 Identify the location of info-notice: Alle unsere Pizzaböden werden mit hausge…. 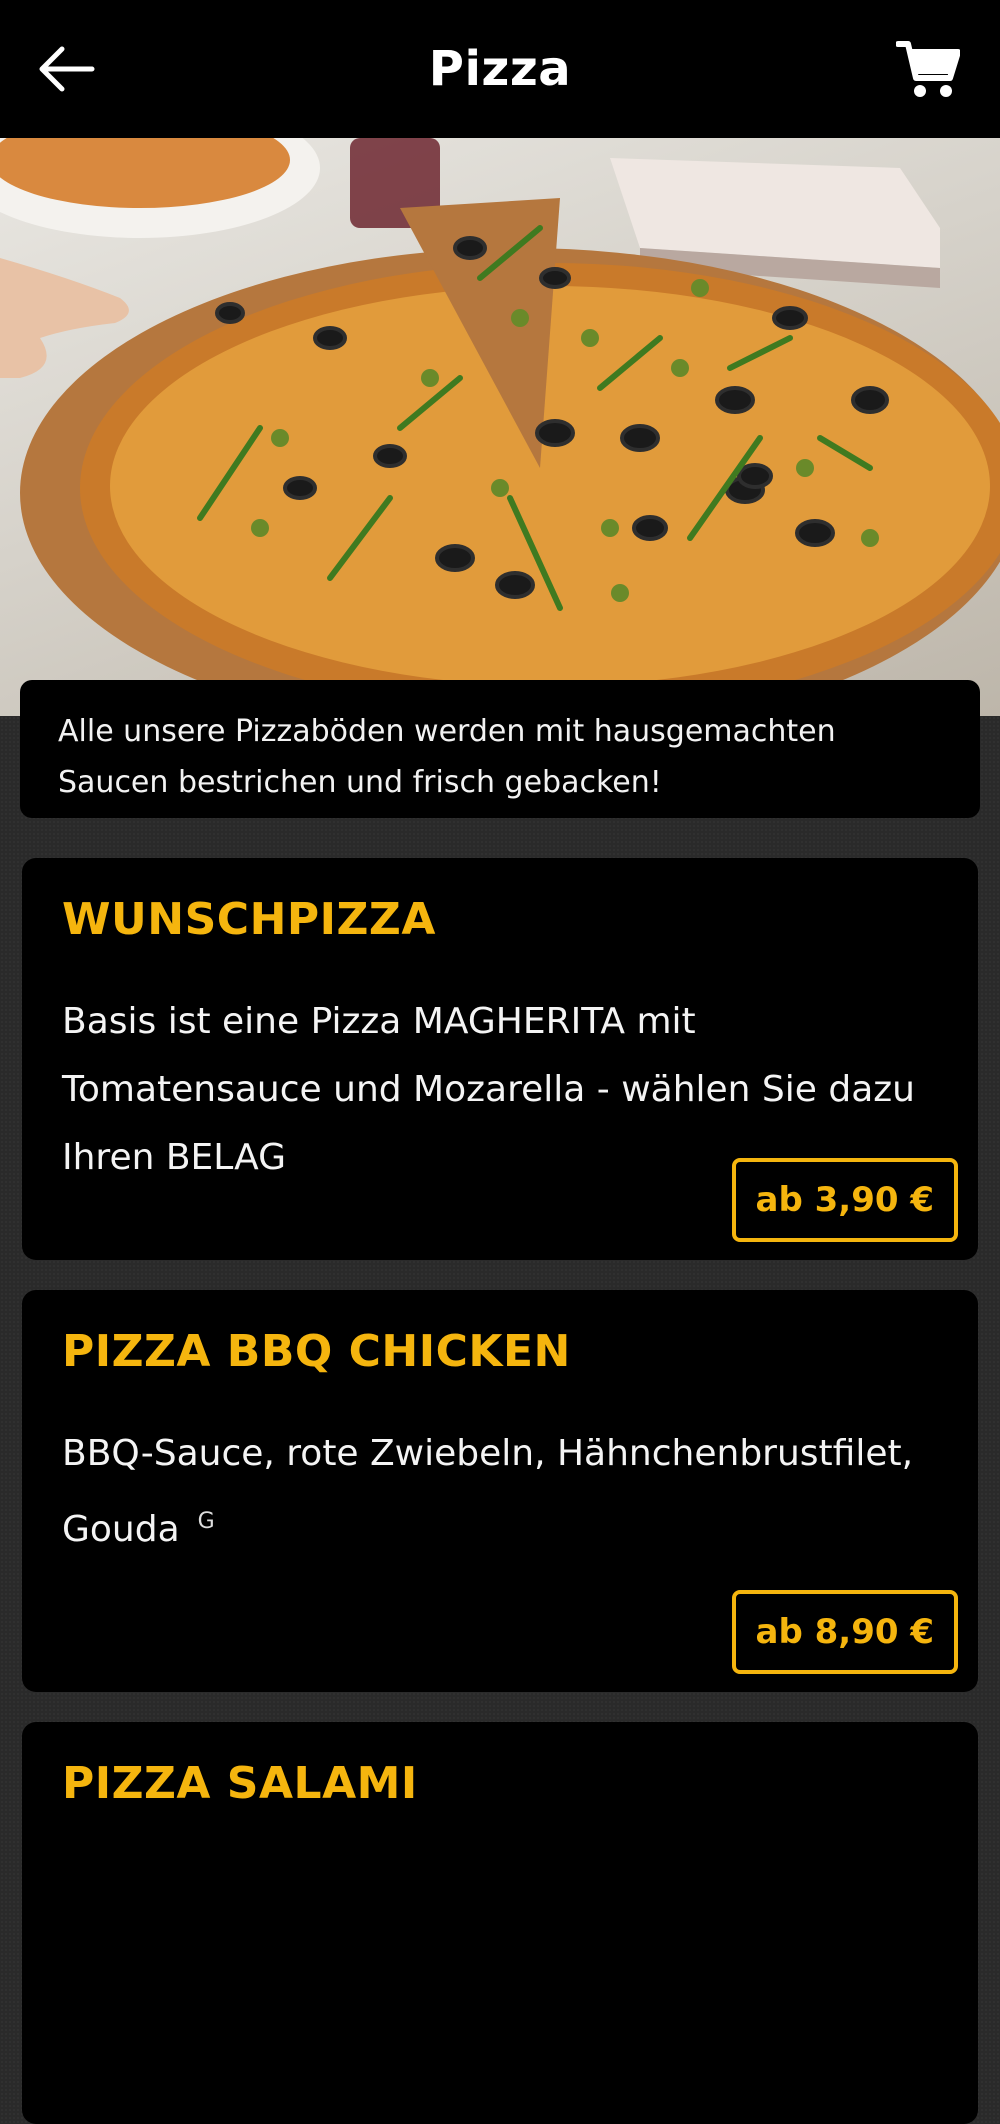
(500, 749).